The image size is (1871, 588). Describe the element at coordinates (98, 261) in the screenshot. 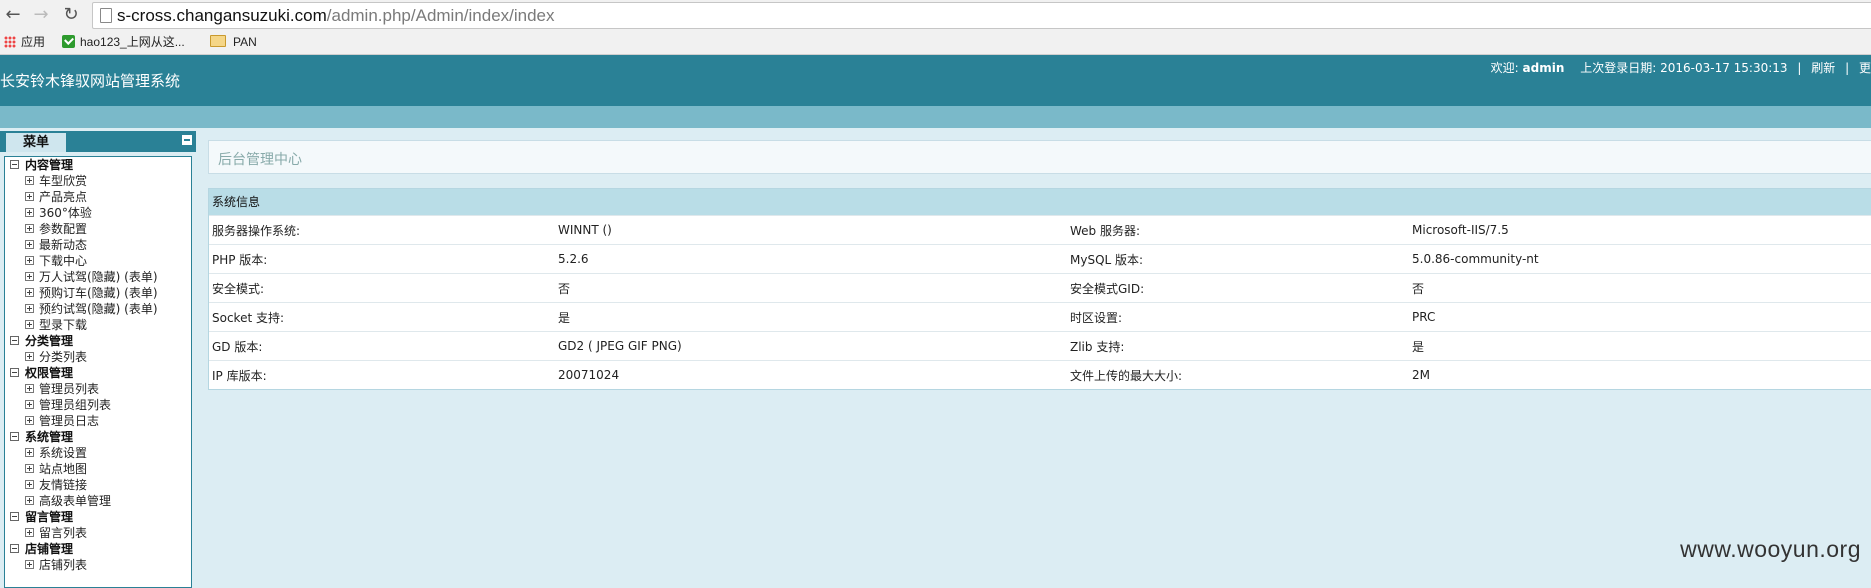

I see `menu-item: 下载中心` at that location.